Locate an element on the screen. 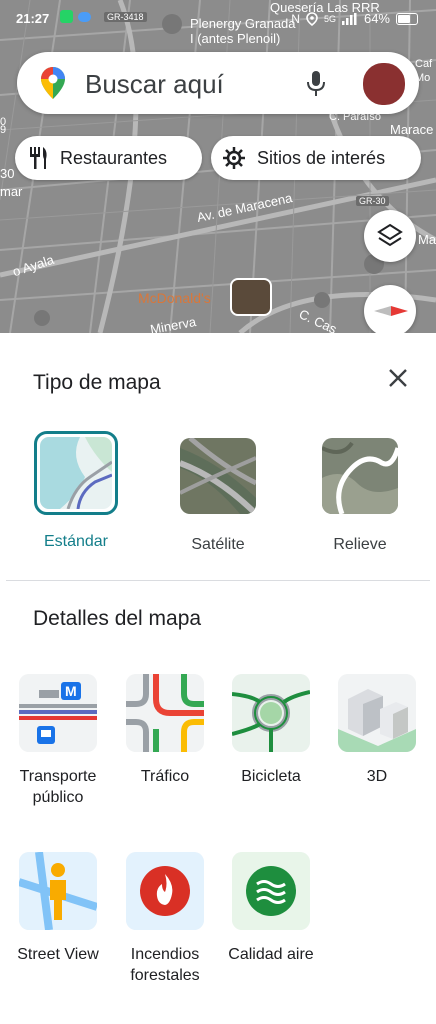 This screenshot has height=1024, width=436. section-divider is located at coordinates (218, 580).